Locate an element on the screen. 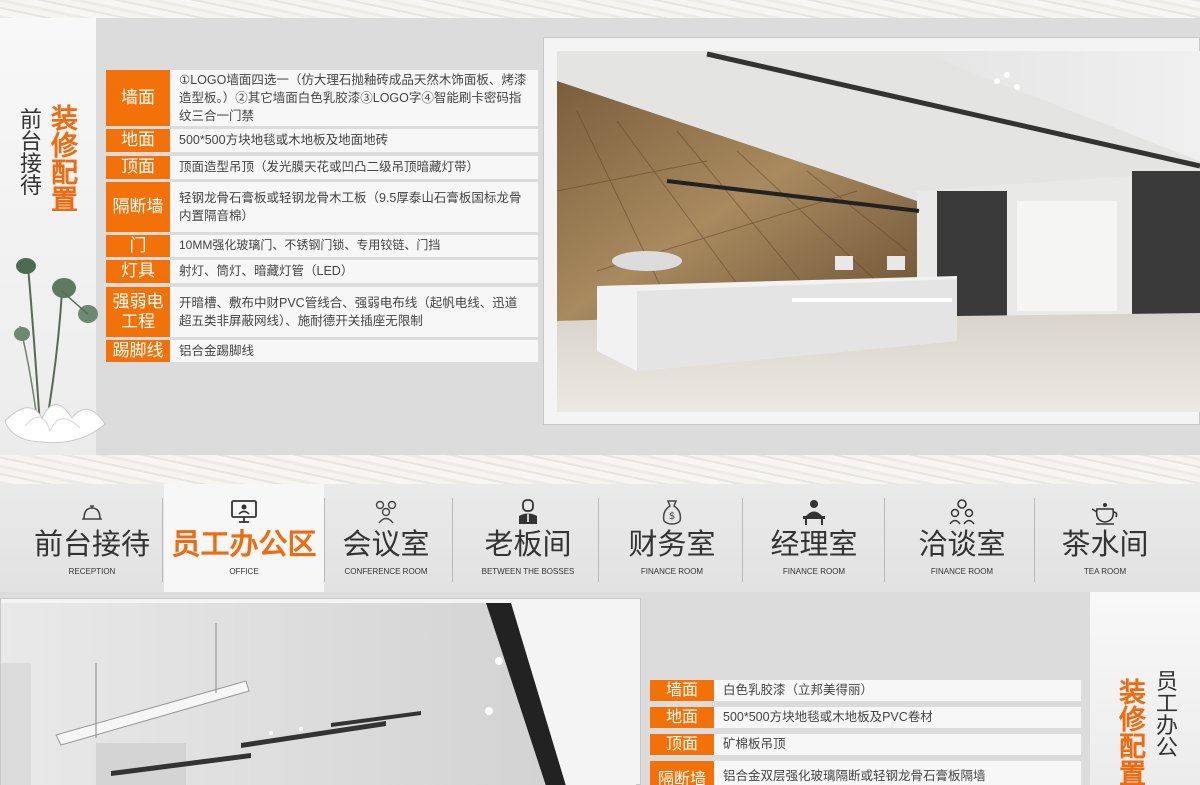 This screenshot has width=1200, height=785. negotiation-icon is located at coordinates (962, 512).